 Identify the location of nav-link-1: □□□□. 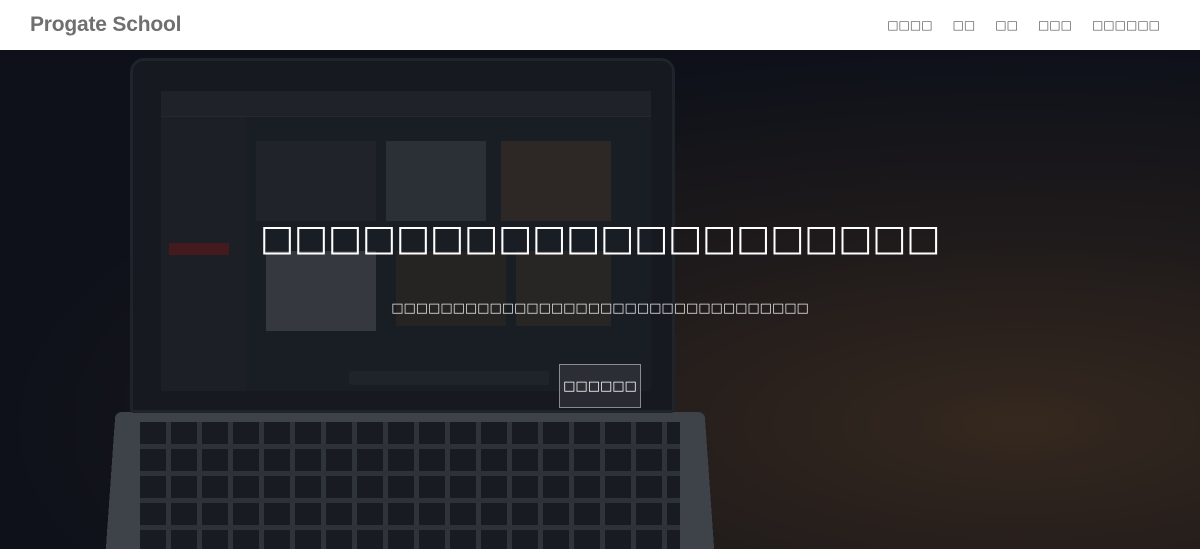
(909, 25).